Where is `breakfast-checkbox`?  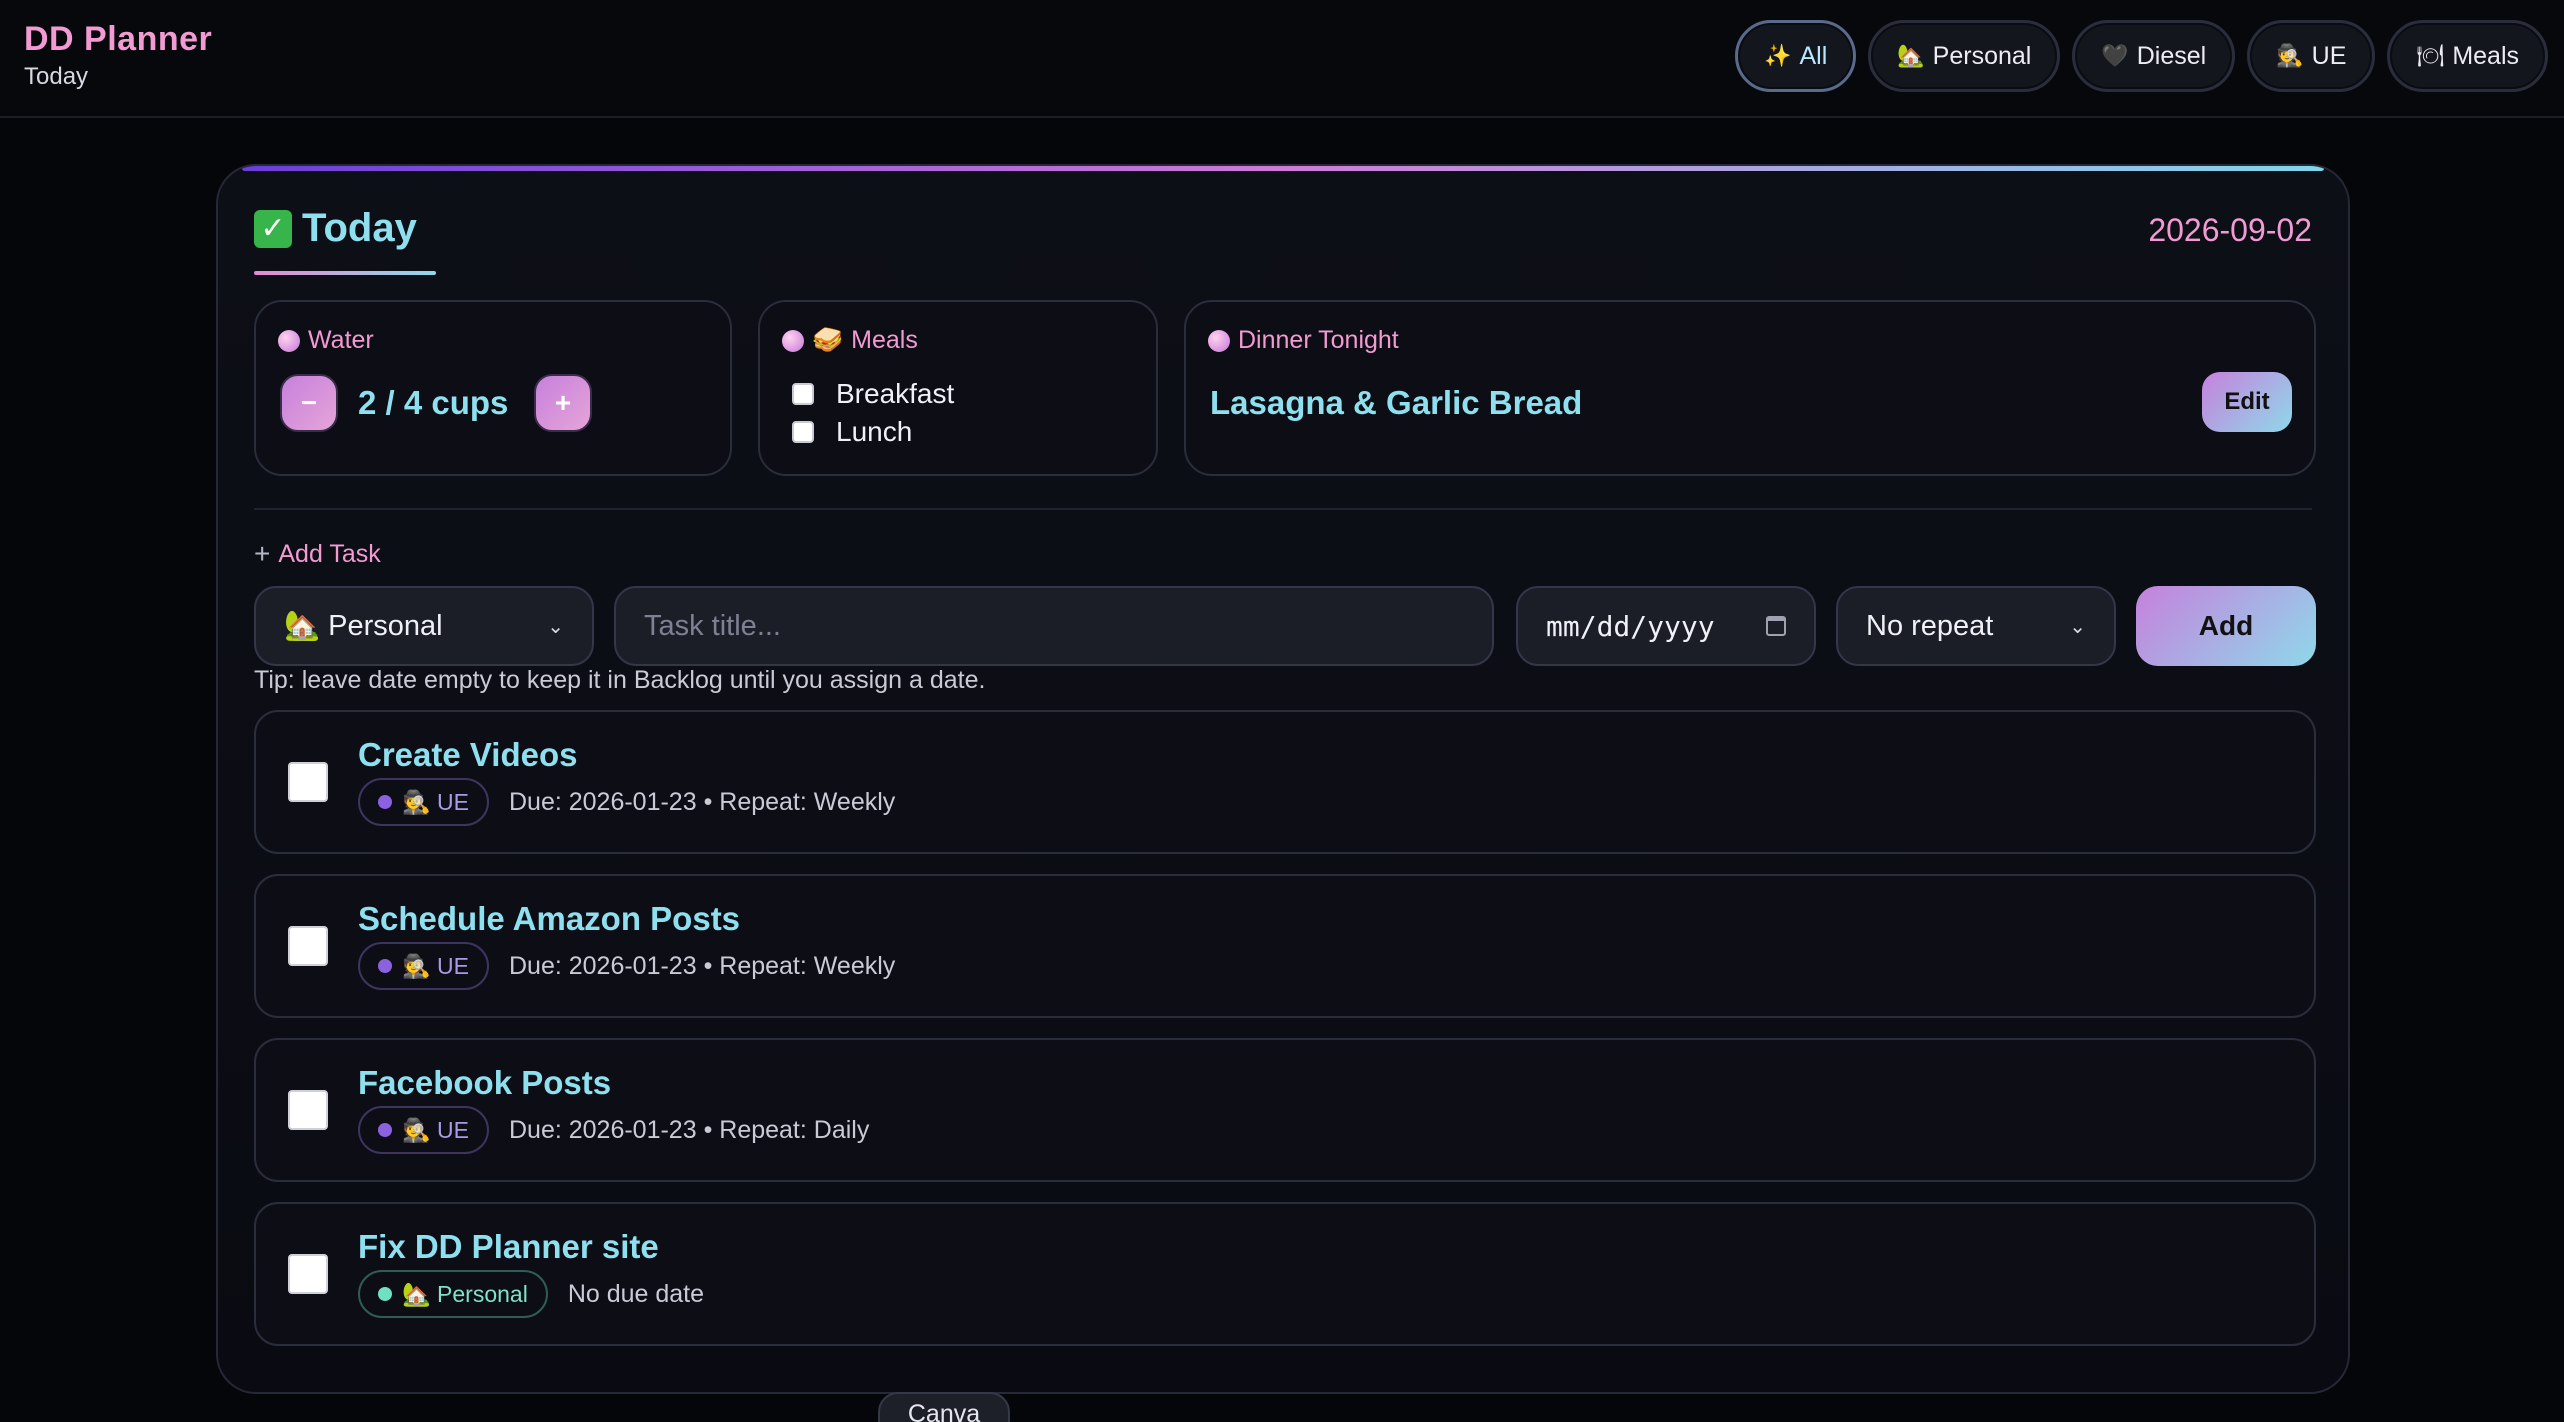 breakfast-checkbox is located at coordinates (803, 394).